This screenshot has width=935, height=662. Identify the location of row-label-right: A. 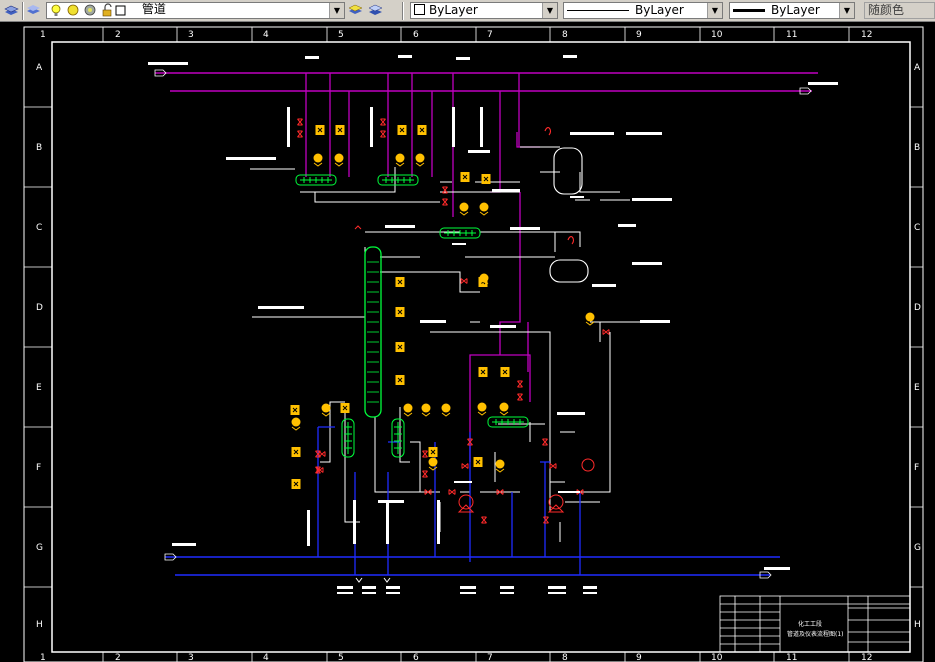
(917, 68).